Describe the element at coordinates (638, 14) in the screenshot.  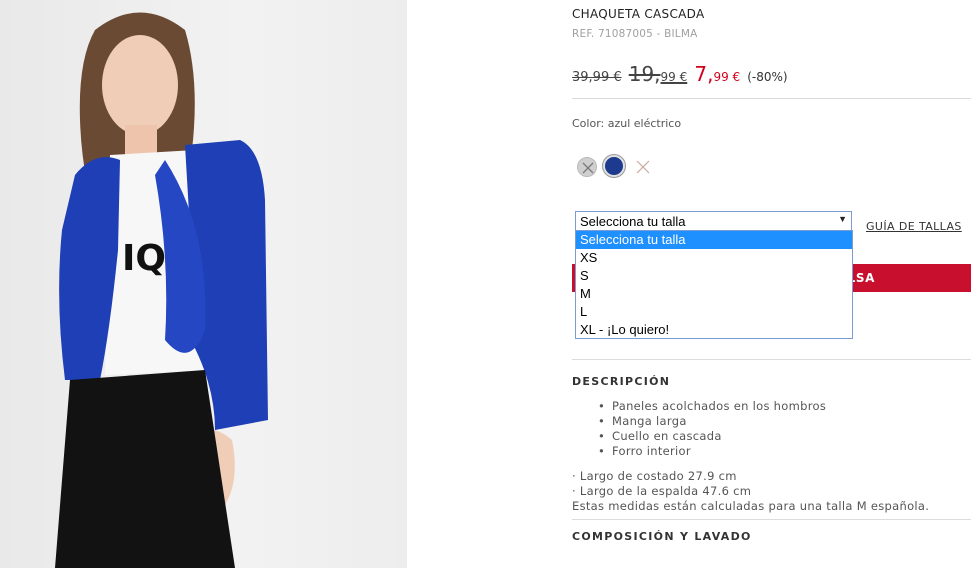
I see `product-title: CHAQUETA CASCADA` at that location.